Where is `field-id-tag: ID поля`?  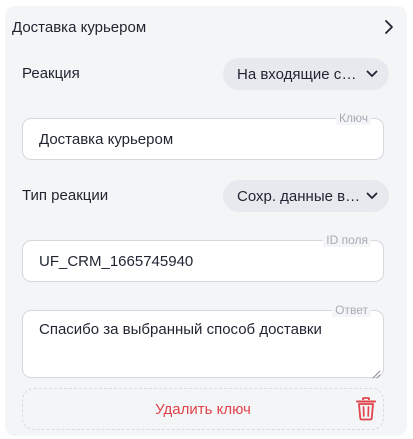 field-id-tag: ID поля is located at coordinates (347, 240).